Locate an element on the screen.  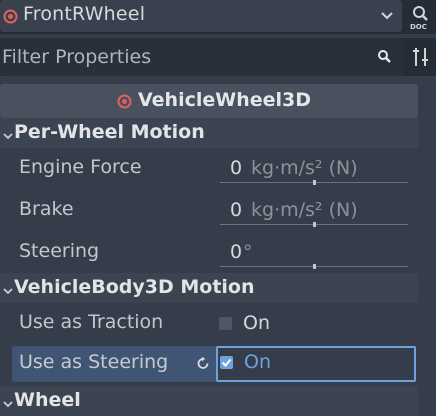
section-title: VehicleBody3D Motion is located at coordinates (134, 287).